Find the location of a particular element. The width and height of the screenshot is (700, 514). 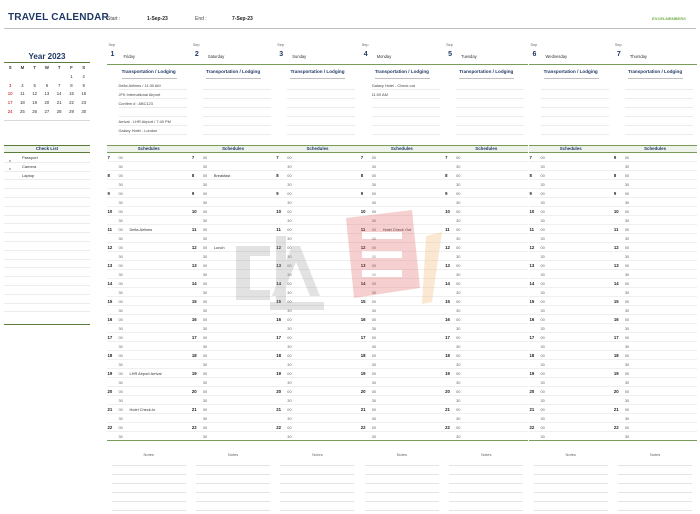

mini-calendar-day: 18 is located at coordinates (22, 103).